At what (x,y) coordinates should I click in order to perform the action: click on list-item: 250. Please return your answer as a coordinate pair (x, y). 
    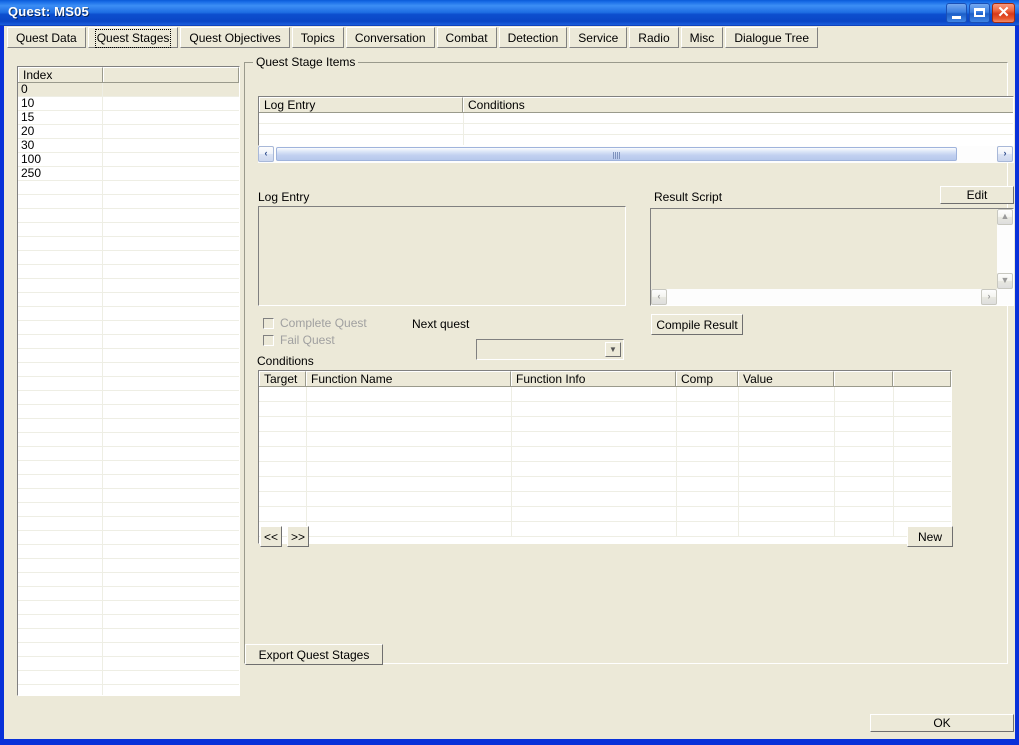
    Looking at the image, I should click on (128, 174).